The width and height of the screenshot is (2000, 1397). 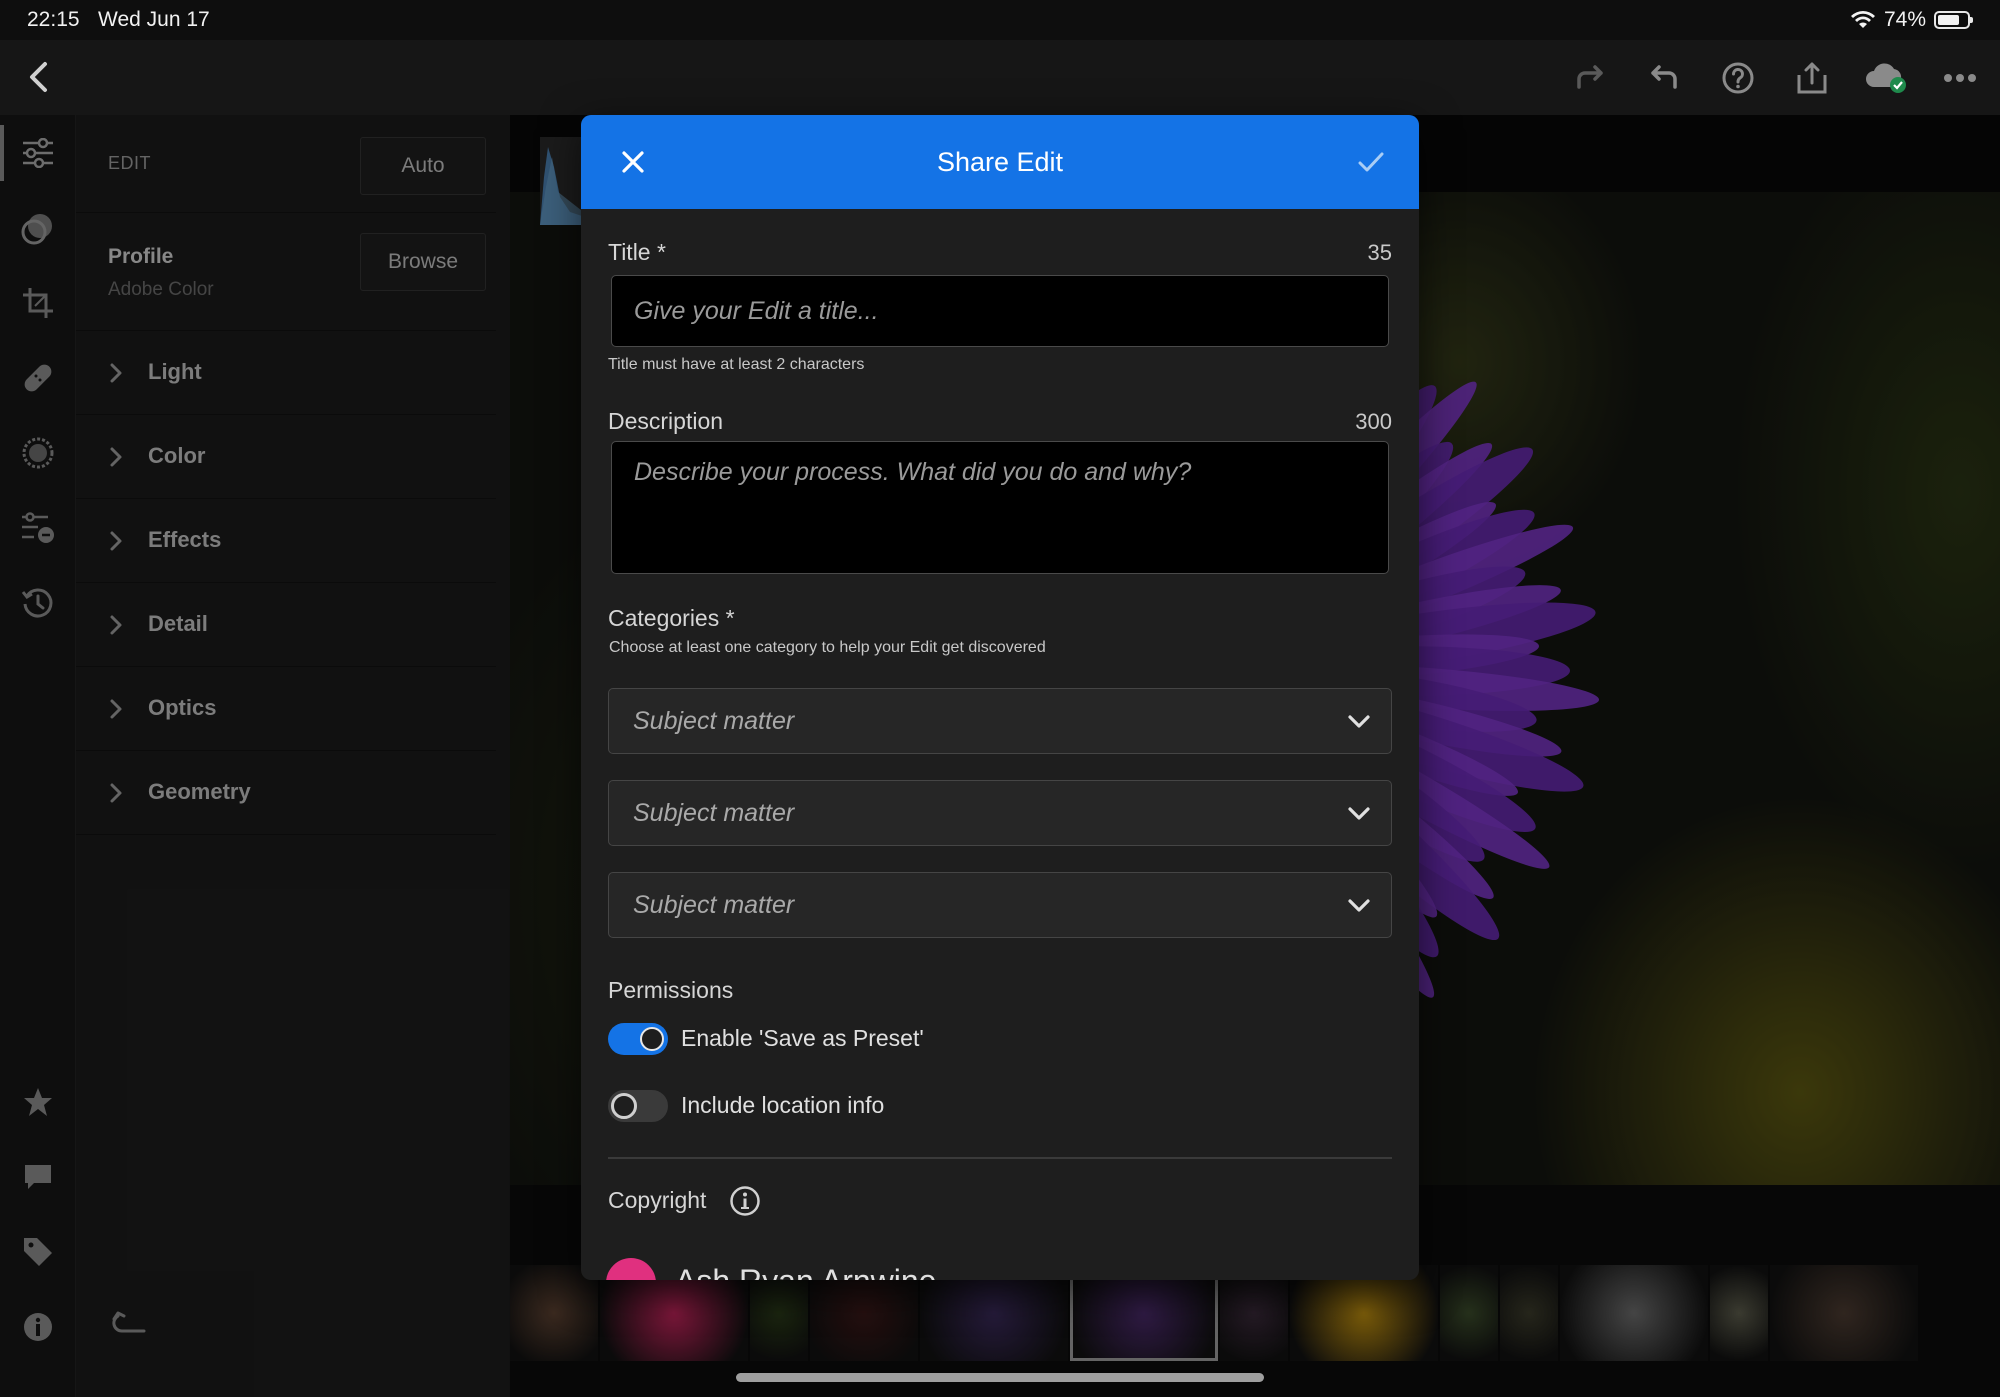 I want to click on undo-button, so click(x=1664, y=78).